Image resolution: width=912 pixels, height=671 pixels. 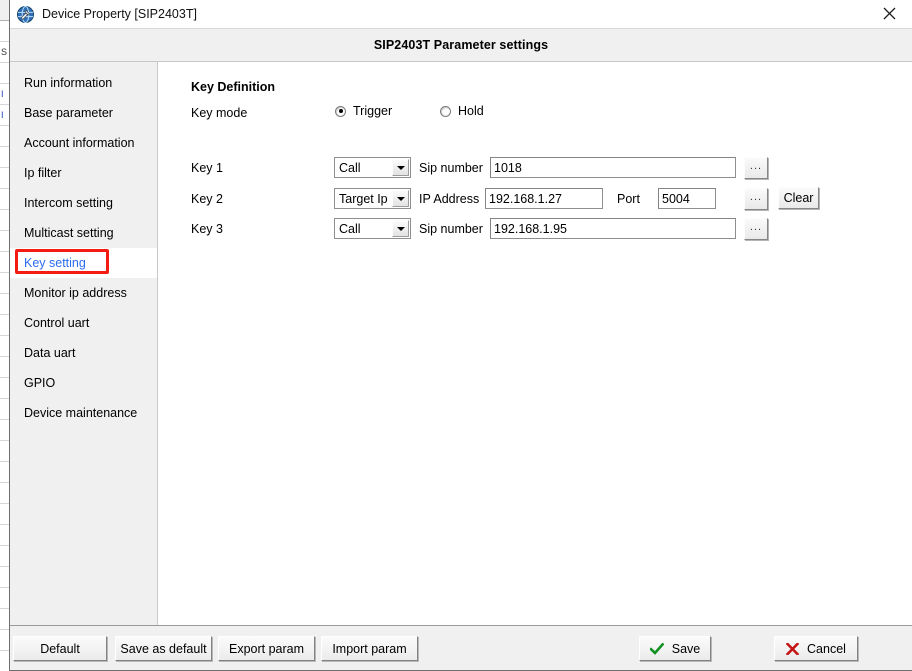 I want to click on radio-hold: Hold, so click(x=462, y=111).